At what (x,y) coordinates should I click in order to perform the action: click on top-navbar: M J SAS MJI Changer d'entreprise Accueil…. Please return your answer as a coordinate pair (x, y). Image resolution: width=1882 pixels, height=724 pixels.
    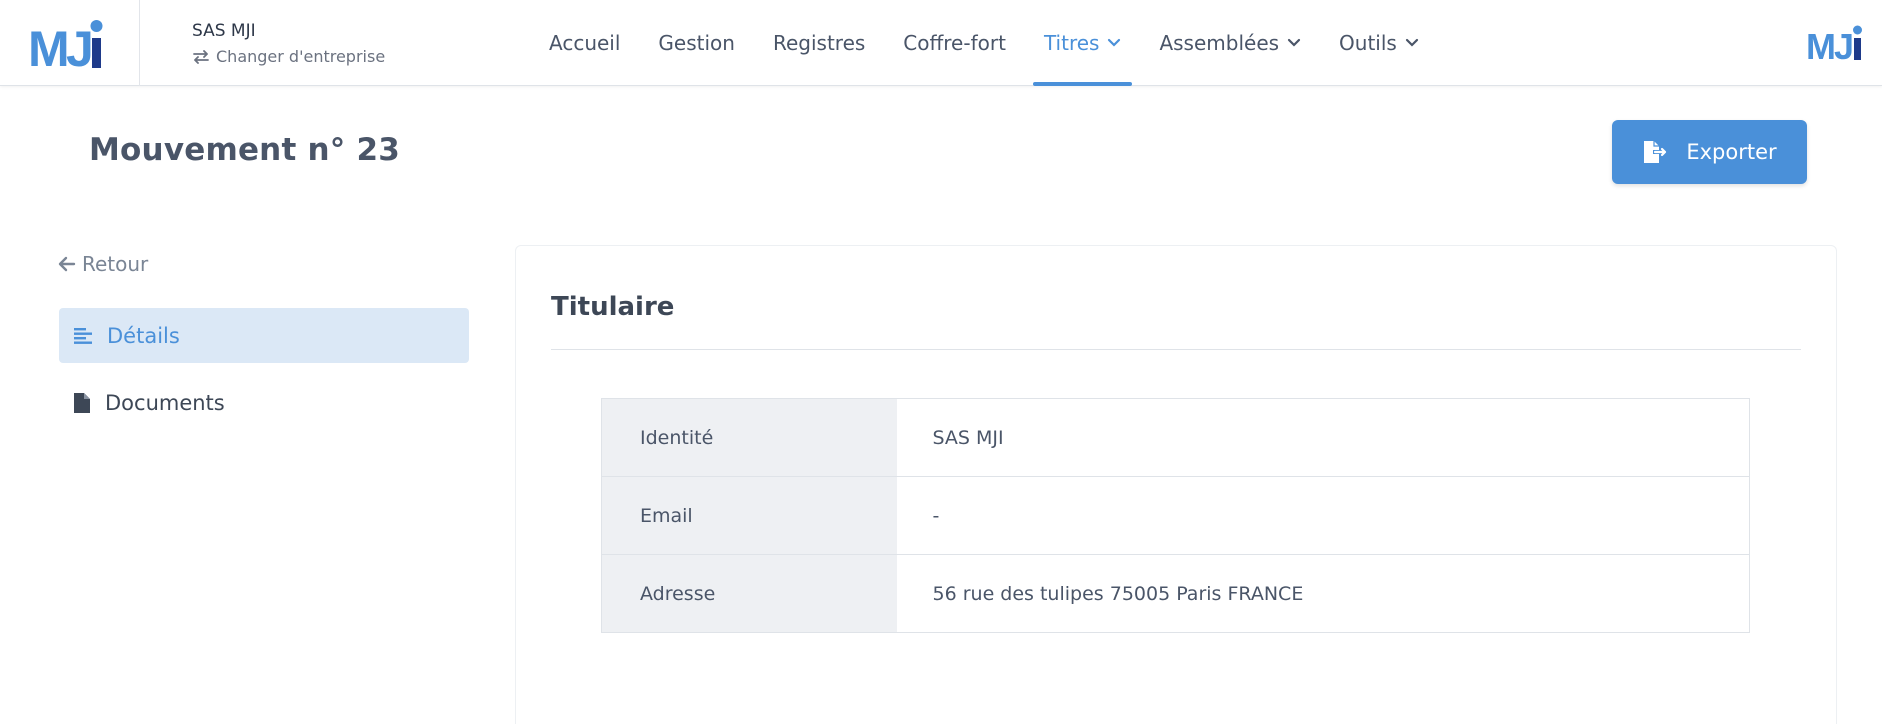
    Looking at the image, I should click on (941, 43).